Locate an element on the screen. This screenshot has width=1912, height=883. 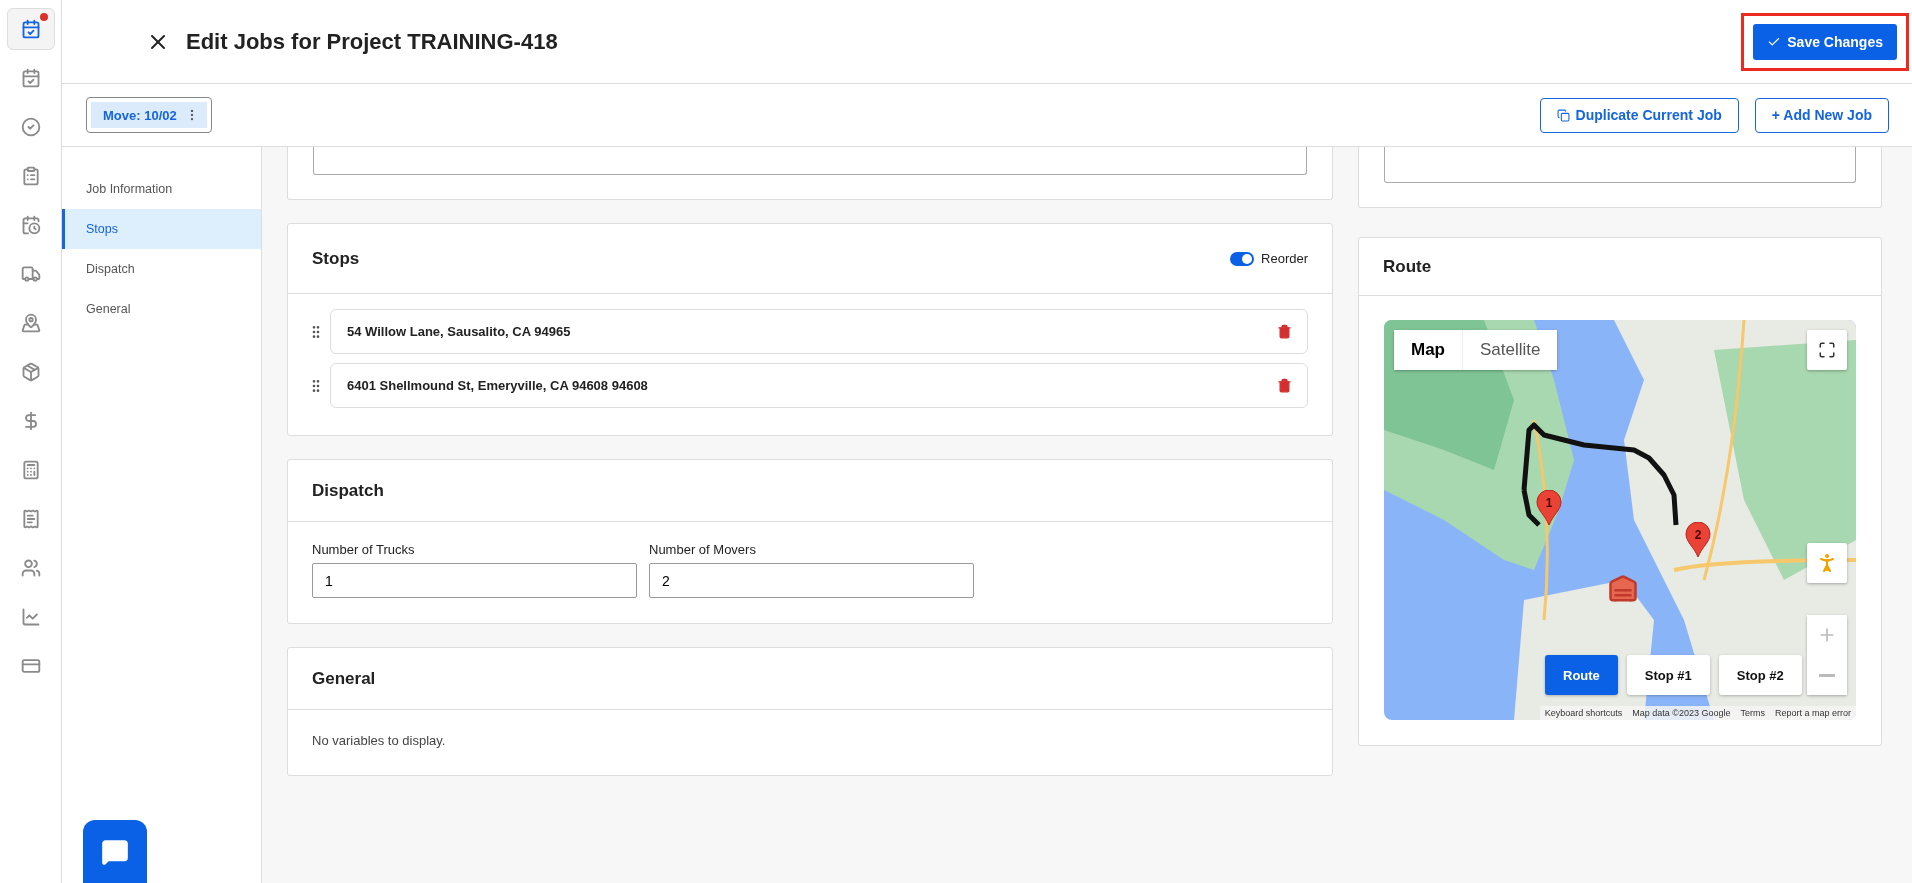
number-input: 1 is located at coordinates (474, 580).